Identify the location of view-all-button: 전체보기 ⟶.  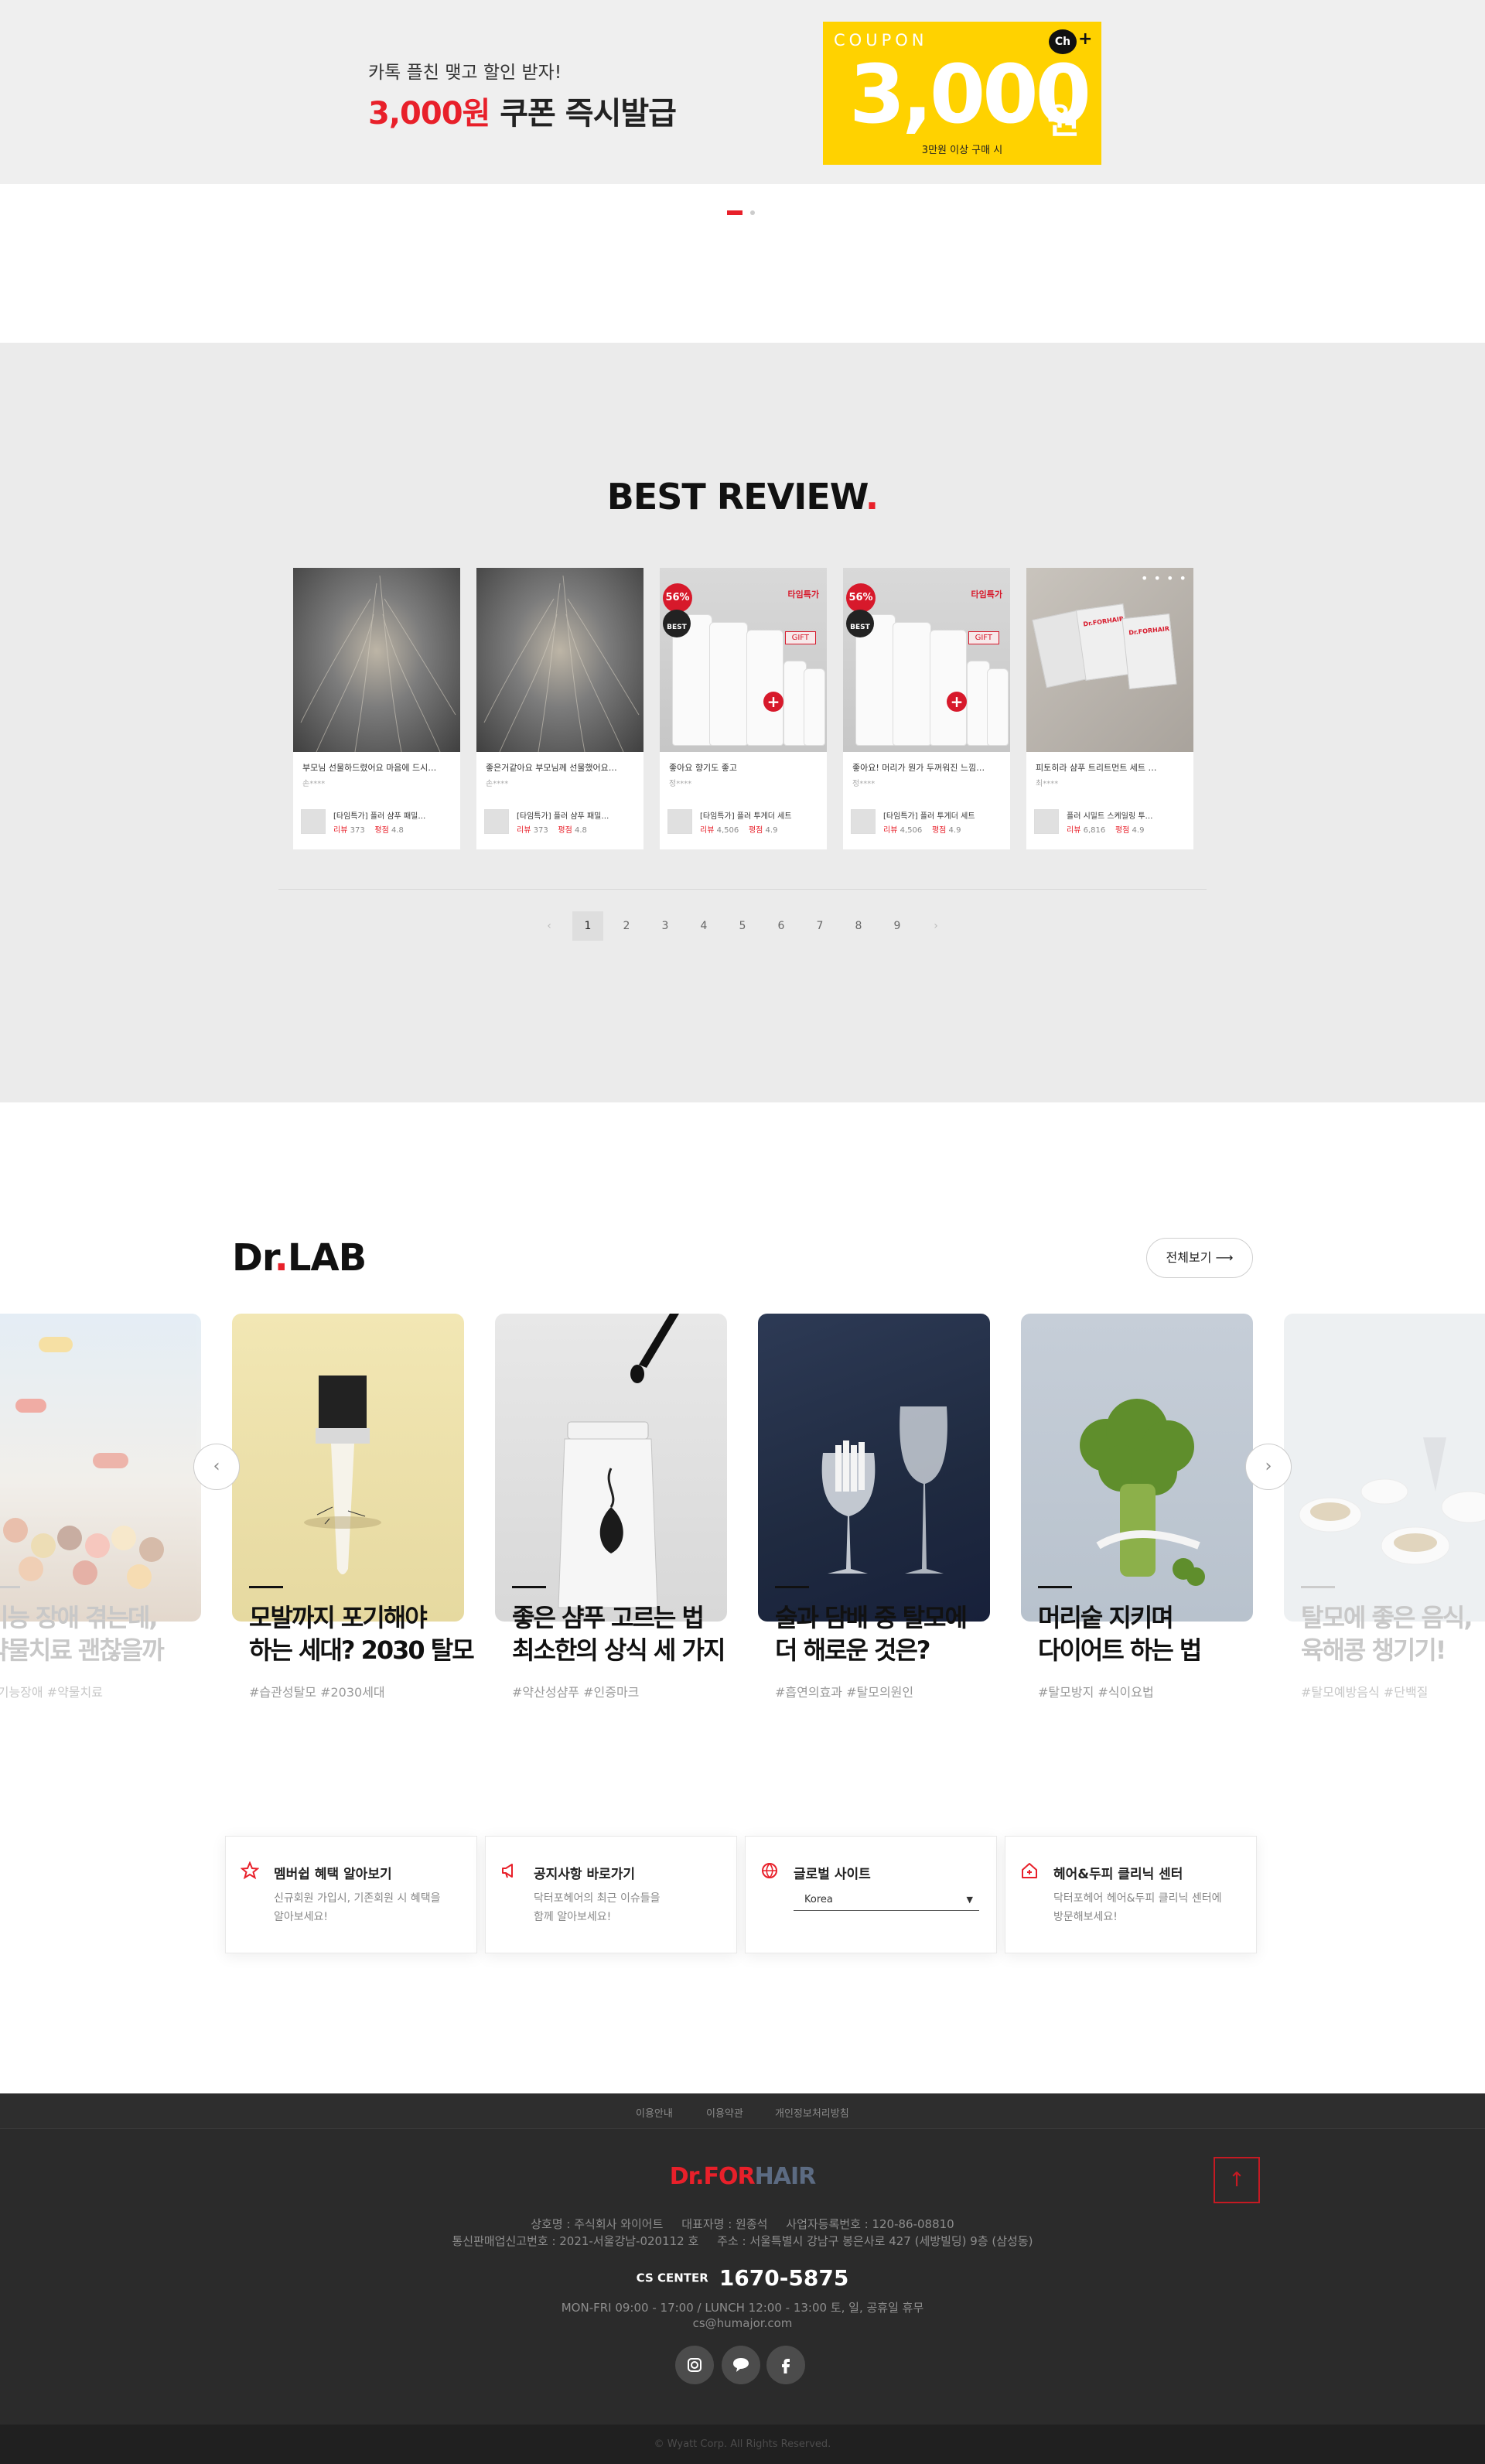
(1200, 1258).